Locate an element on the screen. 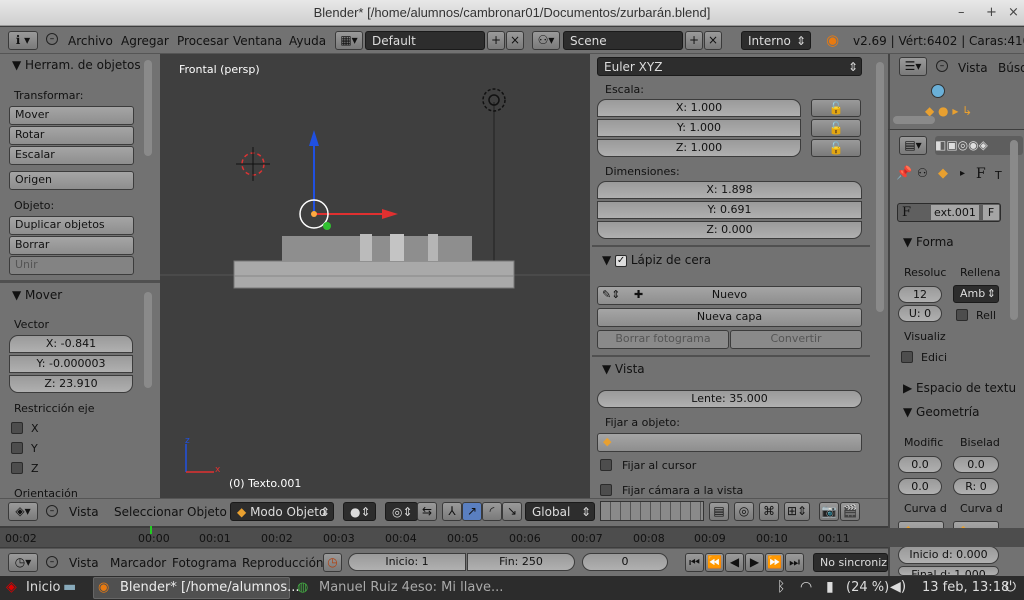 The height and width of the screenshot is (600, 1024). outliner-scrollbar is located at coordinates (914, 120).